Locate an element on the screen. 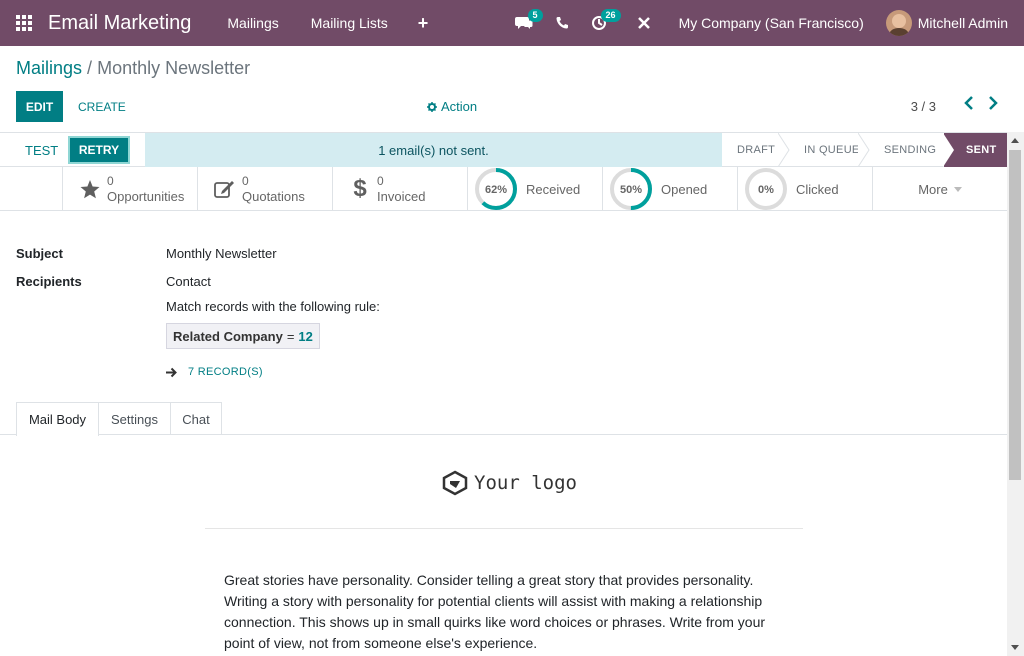  more-button: More is located at coordinates (939, 189).